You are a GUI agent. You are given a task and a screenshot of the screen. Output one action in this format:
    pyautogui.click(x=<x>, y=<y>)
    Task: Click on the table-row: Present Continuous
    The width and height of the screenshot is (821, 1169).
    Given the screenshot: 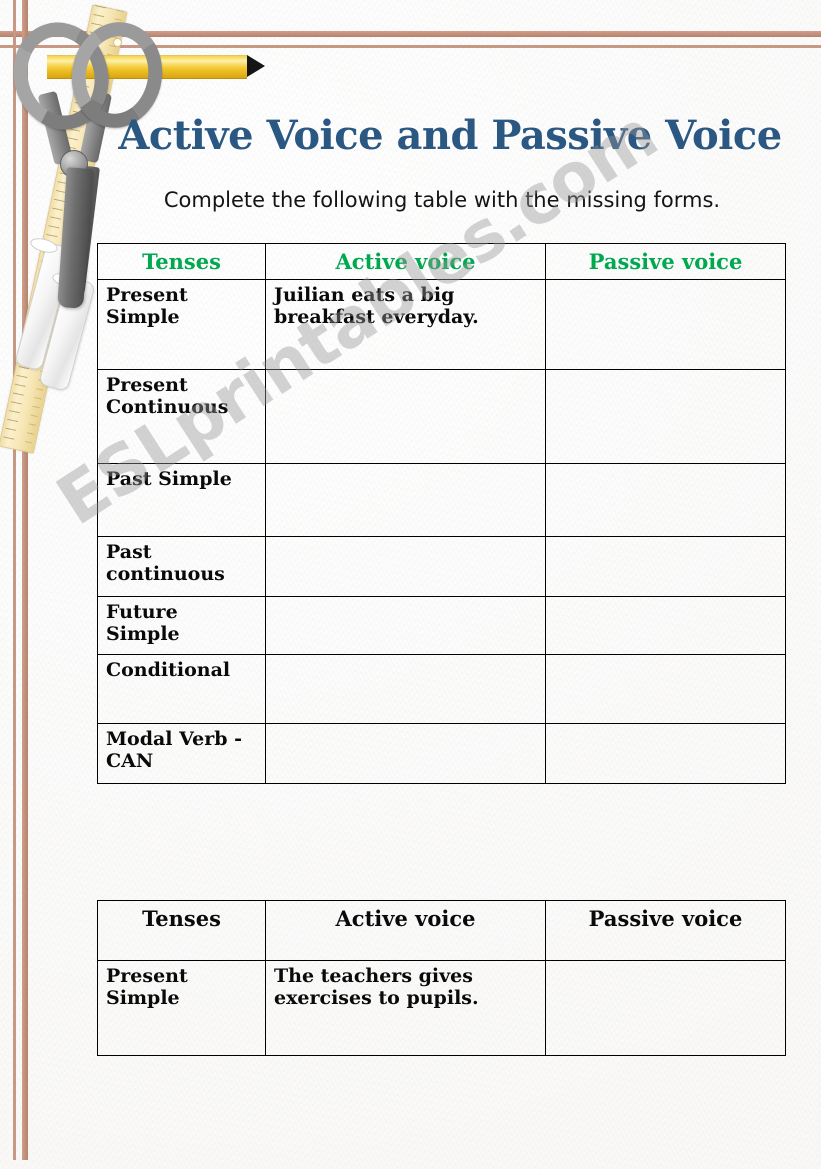 What is the action you would take?
    pyautogui.click(x=441, y=416)
    